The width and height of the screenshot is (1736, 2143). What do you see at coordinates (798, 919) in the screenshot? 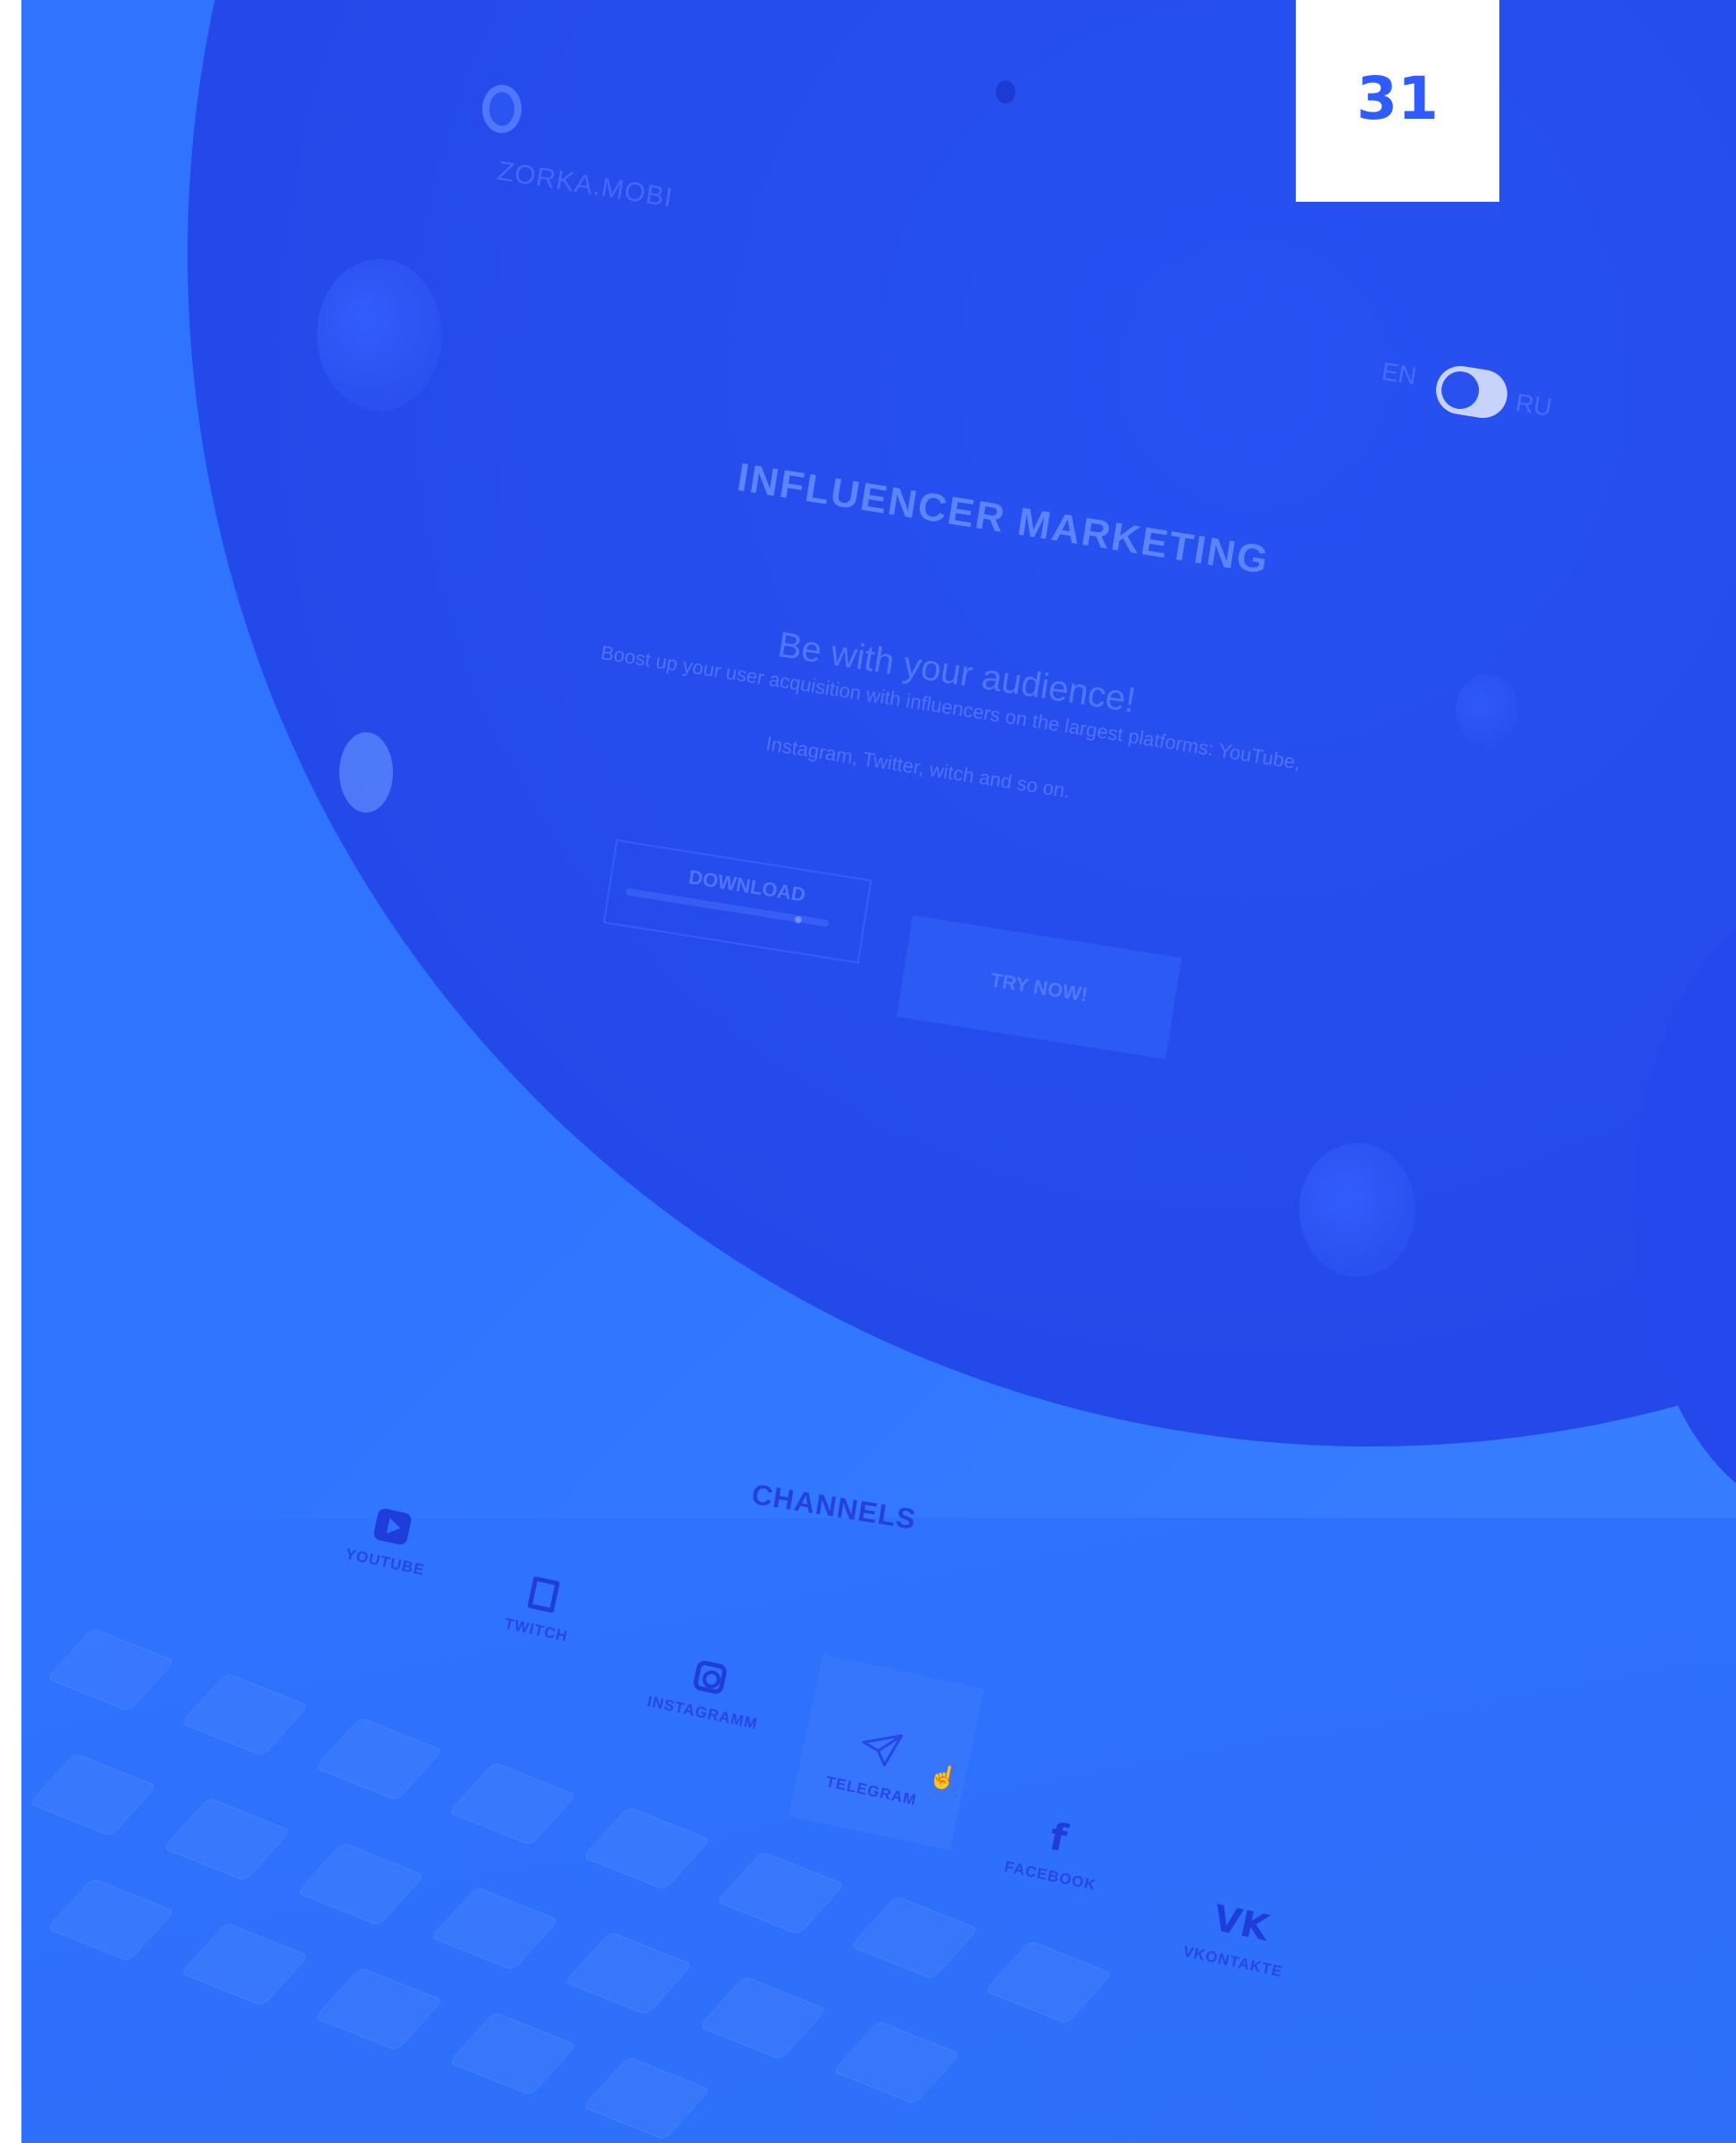
I see `apple-icon: ●` at bounding box center [798, 919].